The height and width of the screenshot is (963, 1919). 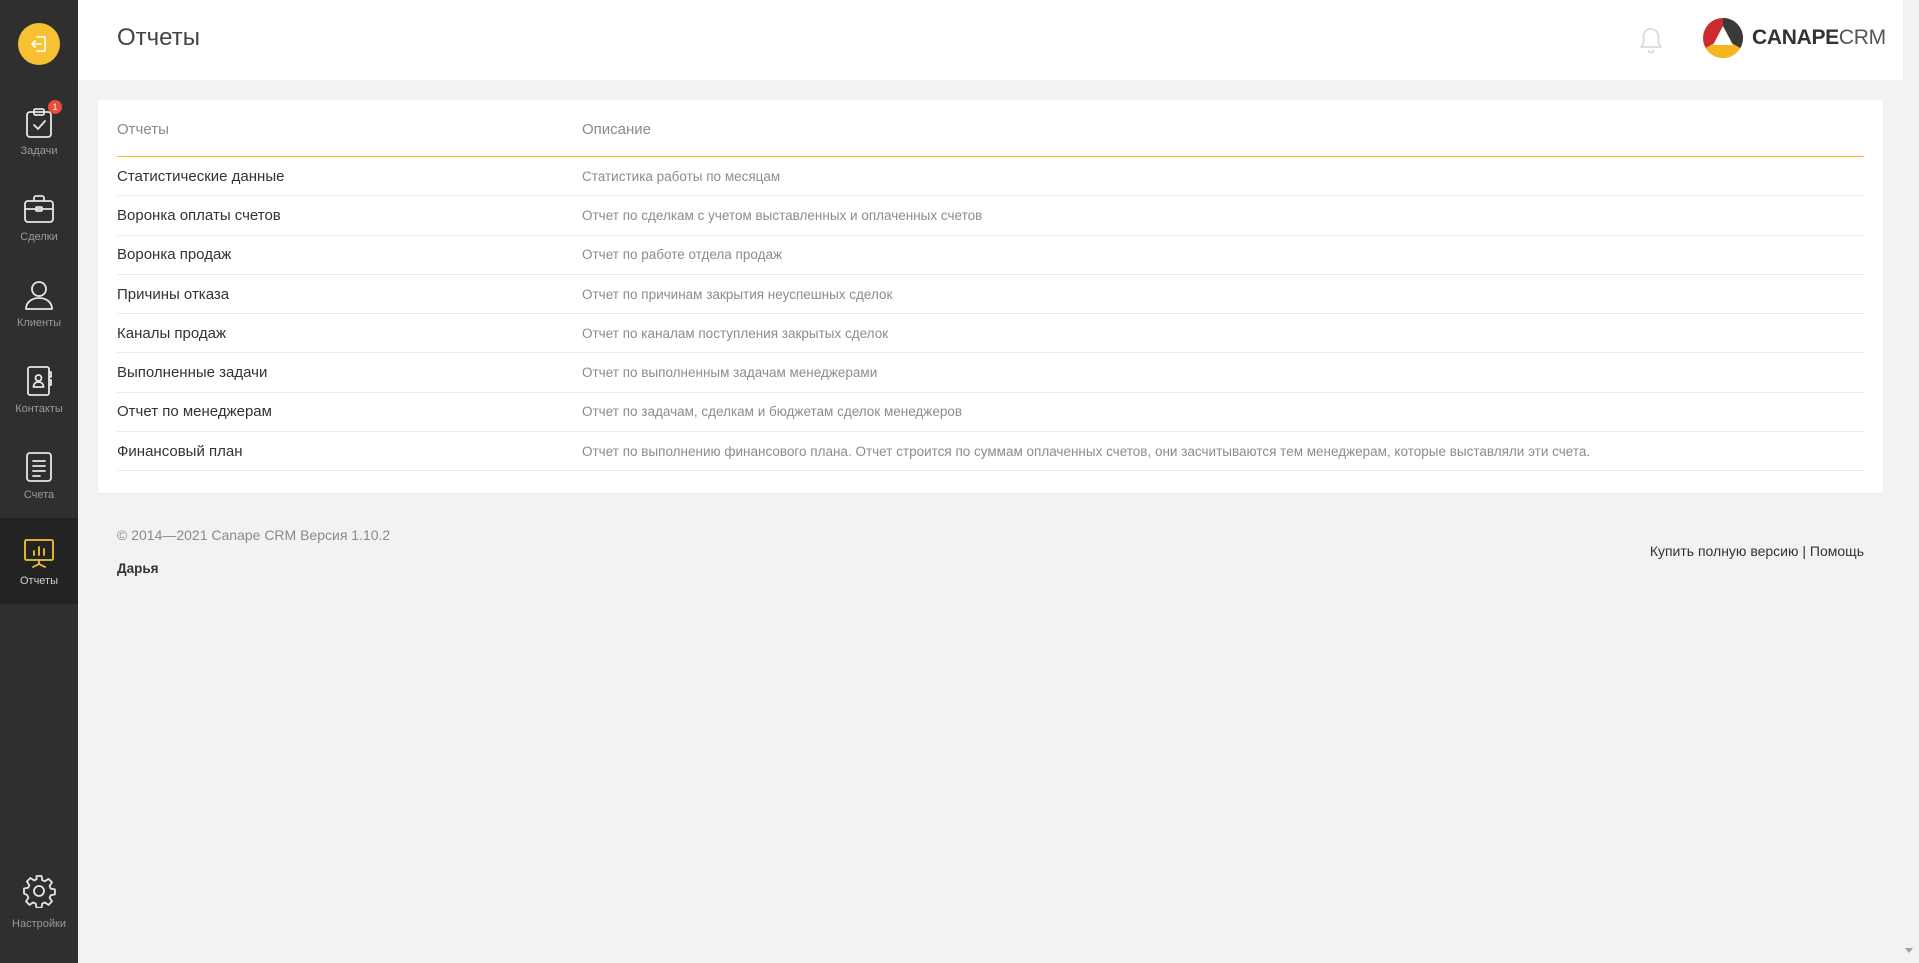 I want to click on logout-button, so click(x=39, y=44).